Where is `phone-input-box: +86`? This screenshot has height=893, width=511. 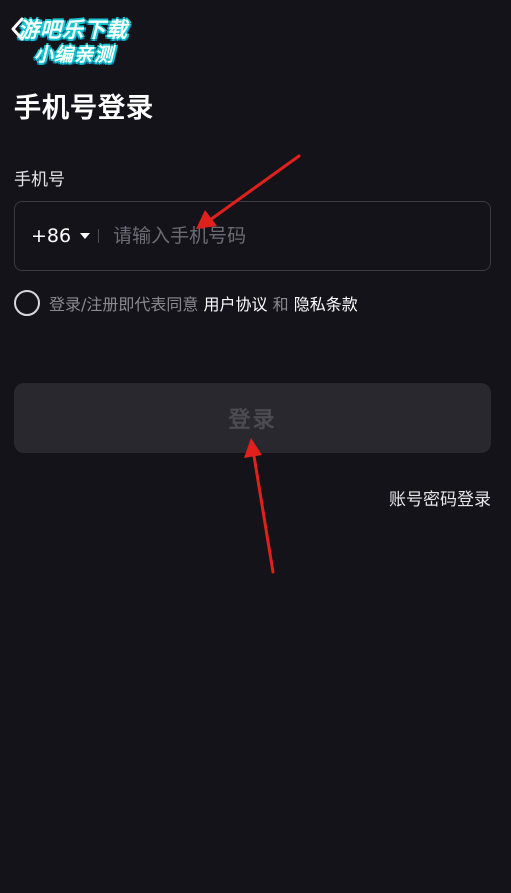 phone-input-box: +86 is located at coordinates (252, 236).